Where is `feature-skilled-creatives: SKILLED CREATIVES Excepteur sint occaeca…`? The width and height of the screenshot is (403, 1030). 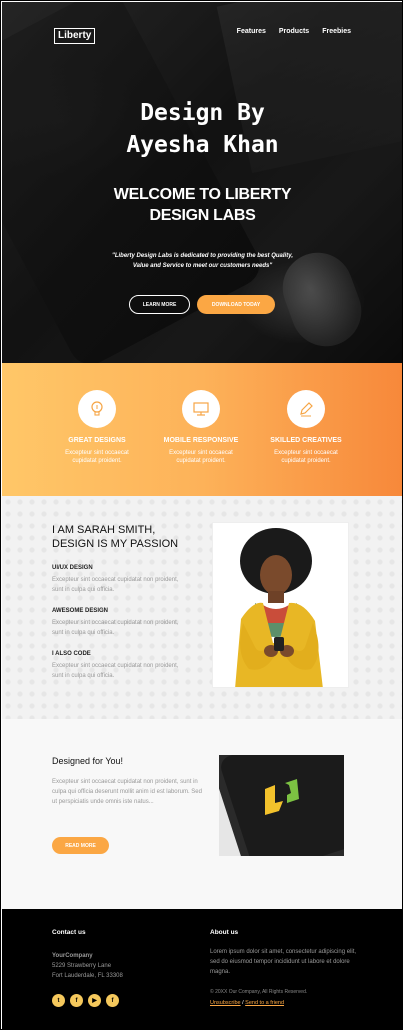 feature-skilled-creatives: SKILLED CREATIVES Excepteur sint occaeca… is located at coordinates (306, 427).